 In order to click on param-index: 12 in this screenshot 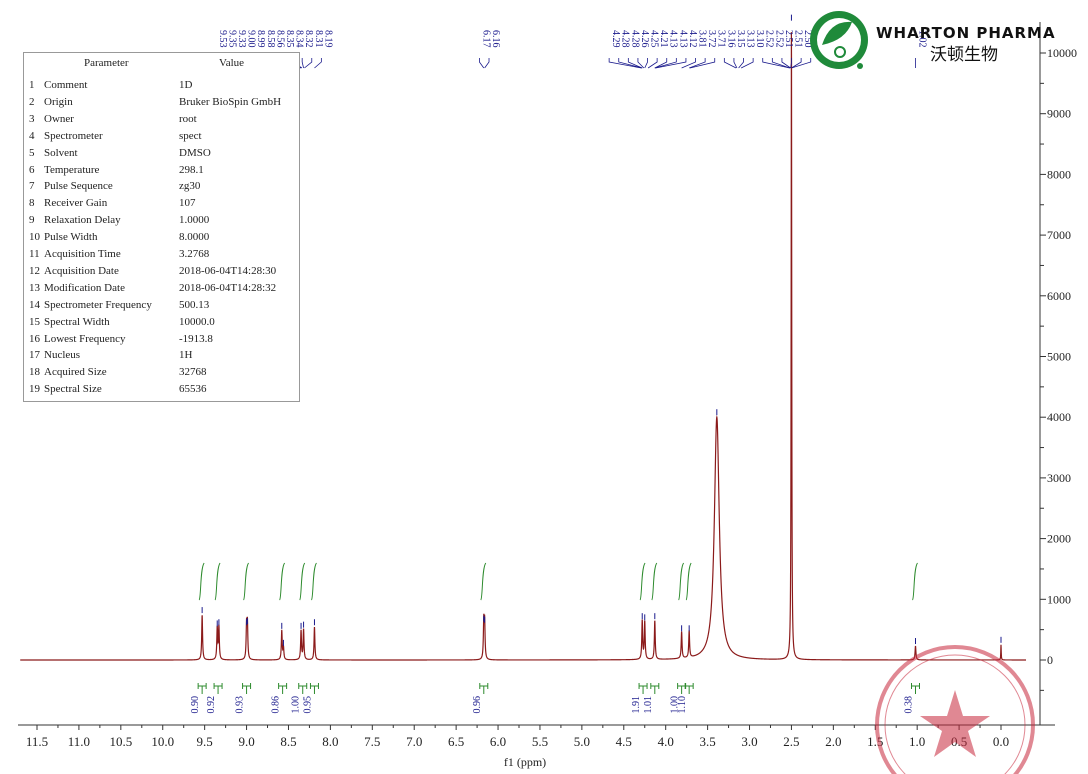, I will do `click(34, 270)`.